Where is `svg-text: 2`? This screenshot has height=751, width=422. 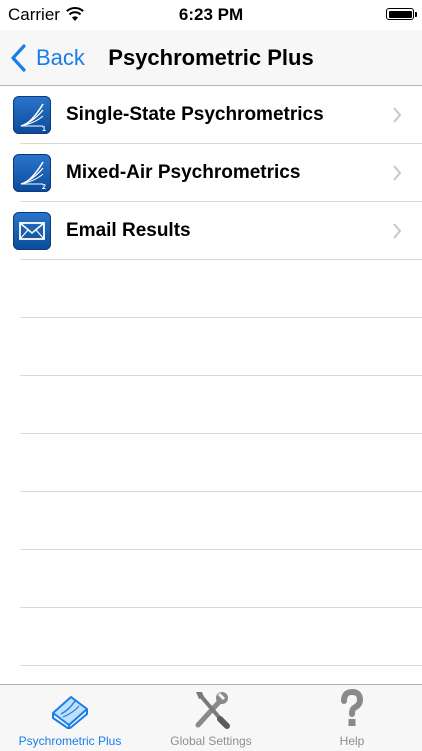
svg-text: 2 is located at coordinates (44, 187).